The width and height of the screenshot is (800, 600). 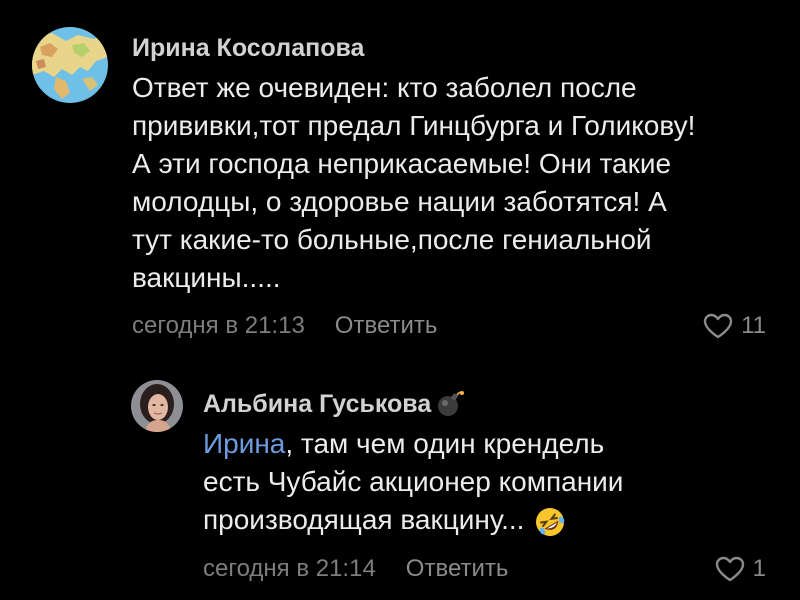 What do you see at coordinates (451, 403) in the screenshot?
I see `bomb-icon` at bounding box center [451, 403].